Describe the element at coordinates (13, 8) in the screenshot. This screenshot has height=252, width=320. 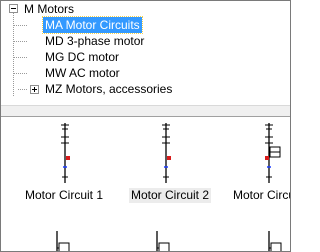
I see `collapse-icon` at that location.